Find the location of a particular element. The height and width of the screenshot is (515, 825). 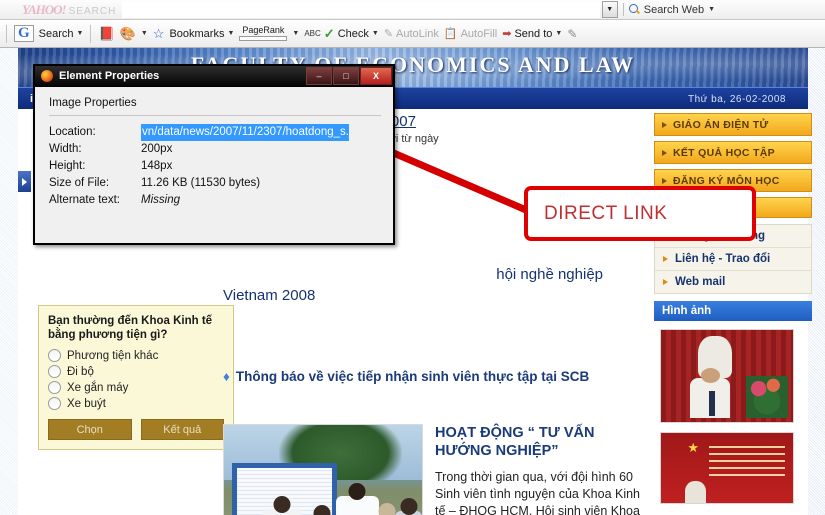

poll-option-label: Đi bộ is located at coordinates (80, 371).